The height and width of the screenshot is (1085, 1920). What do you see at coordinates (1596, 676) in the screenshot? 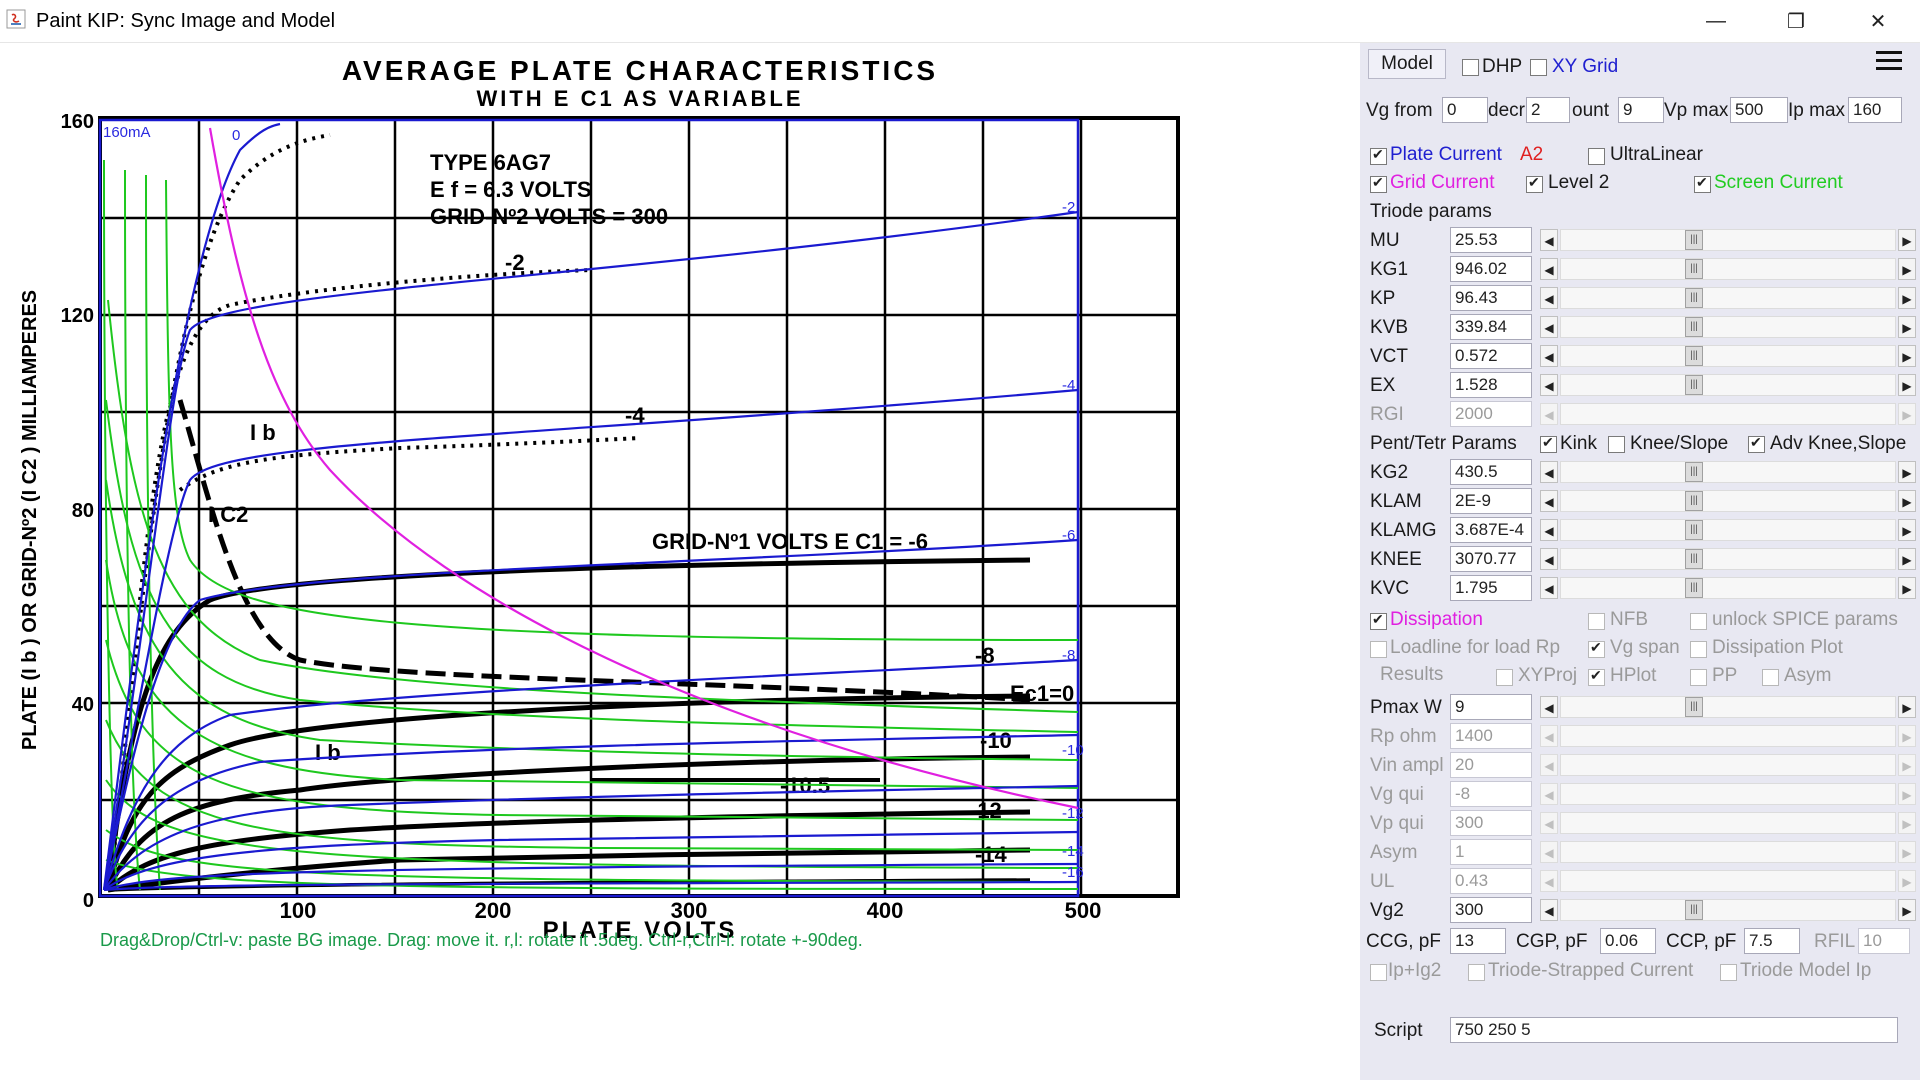
I see `hplot-checkbox` at bounding box center [1596, 676].